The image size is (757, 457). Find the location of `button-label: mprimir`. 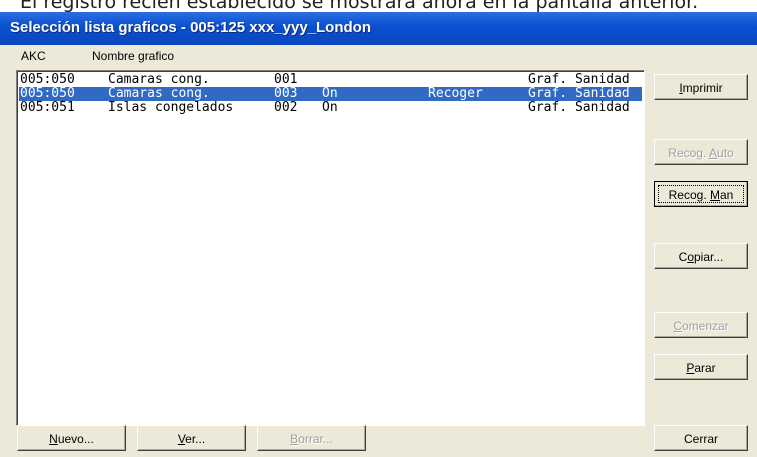

button-label: mprimir is located at coordinates (702, 88).